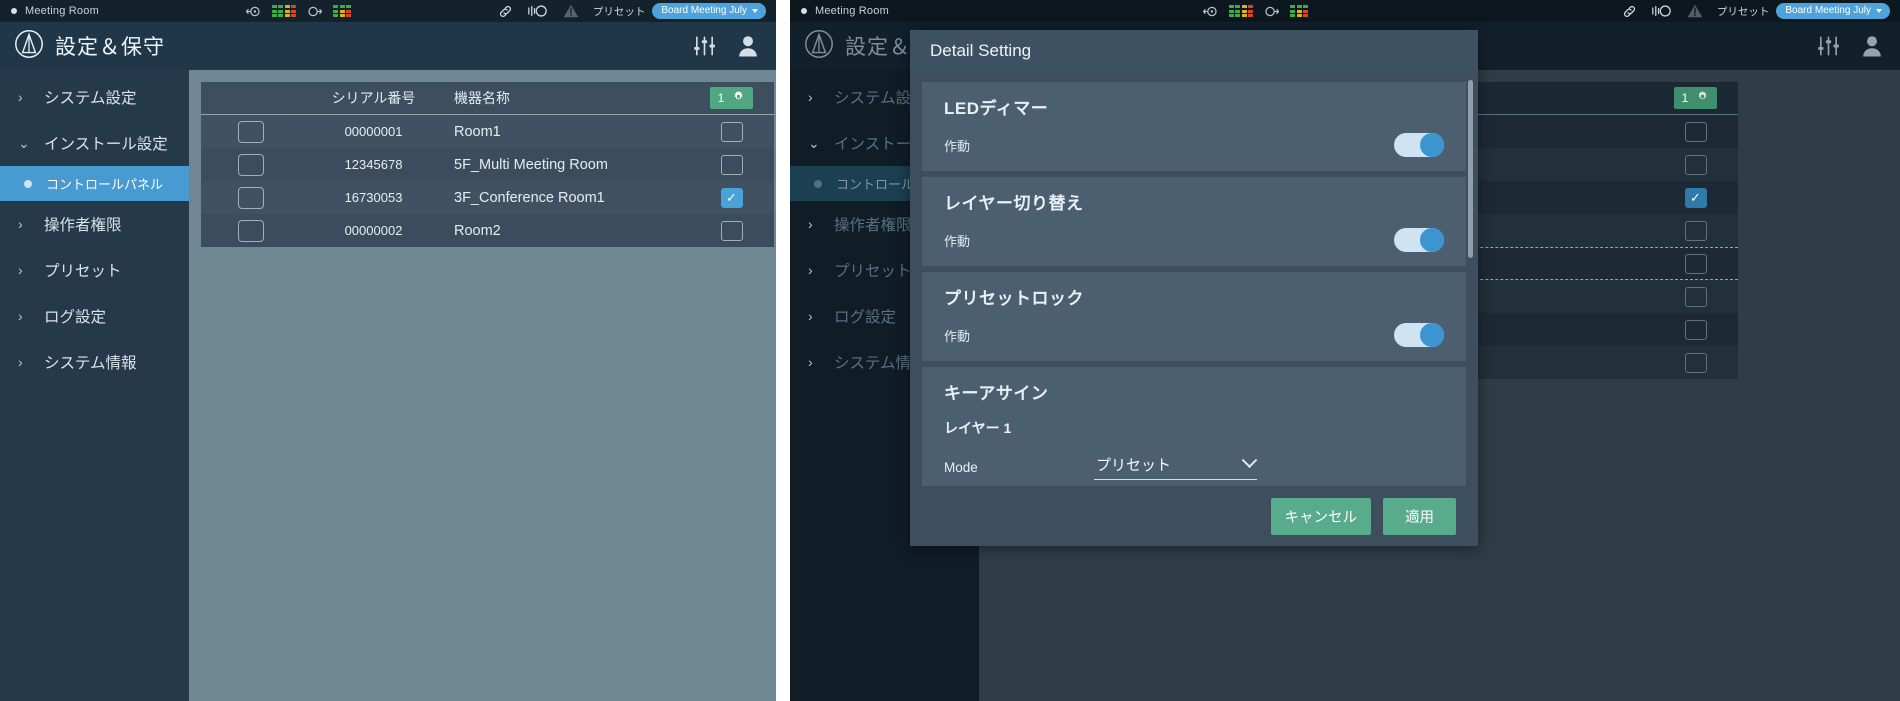 This screenshot has width=1900, height=701. What do you see at coordinates (1014, 203) in the screenshot?
I see `section-title: レイヤー切り替え` at bounding box center [1014, 203].